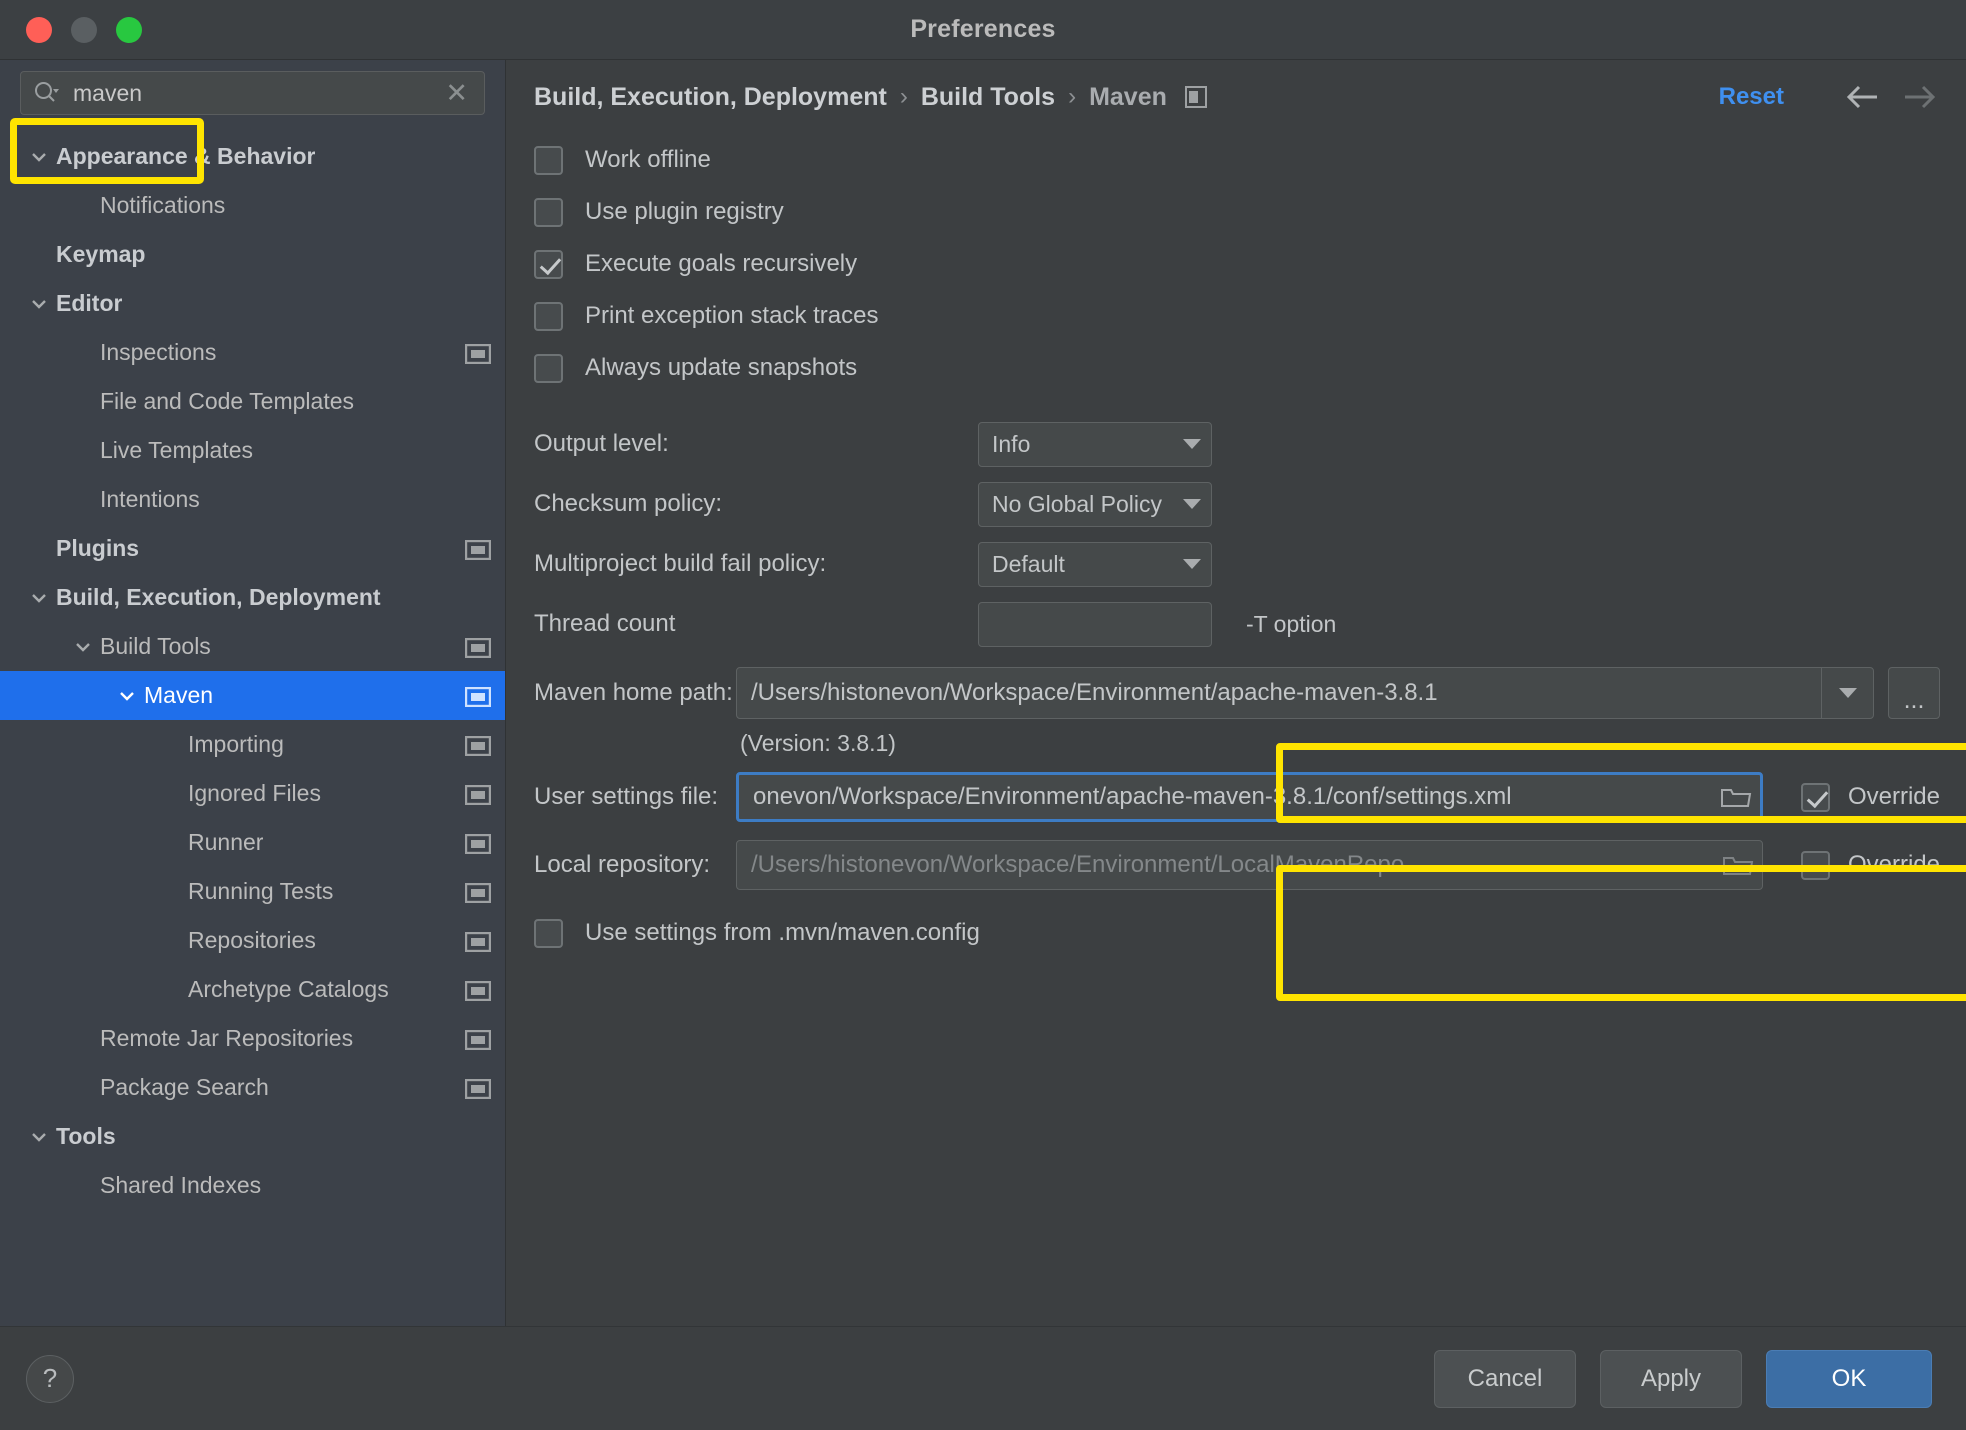 The height and width of the screenshot is (1430, 1966). Describe the element at coordinates (1237, 212) in the screenshot. I see `checkbox-use-plugin-registry: Use plugin registry` at that location.